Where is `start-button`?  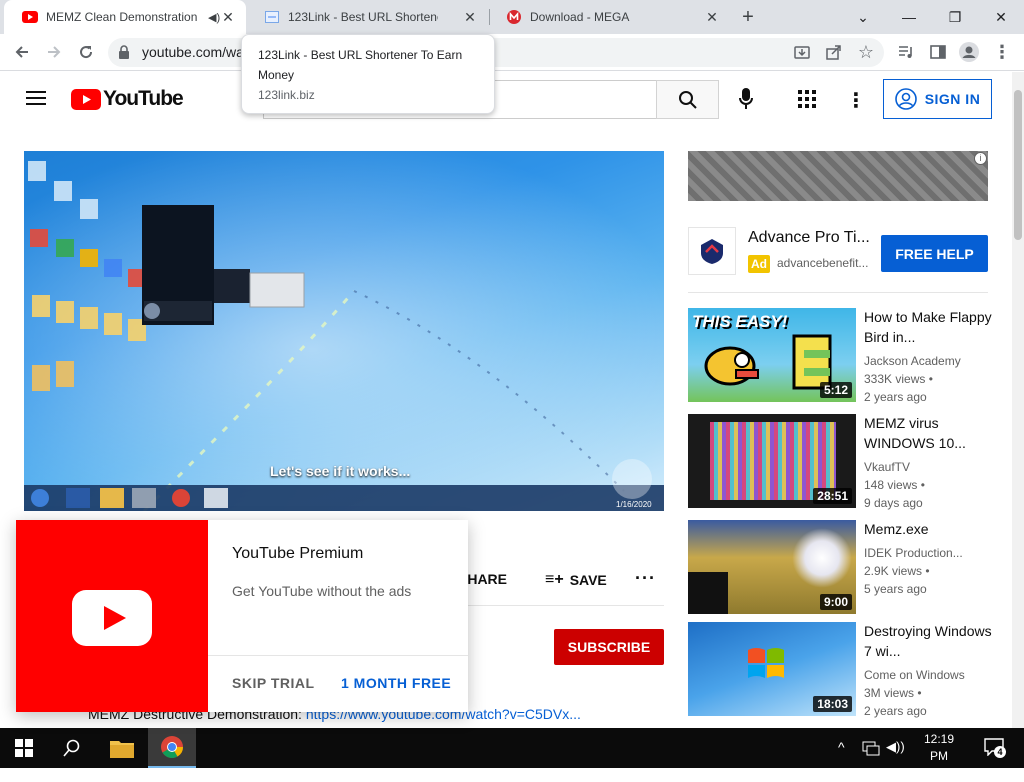 start-button is located at coordinates (24, 748).